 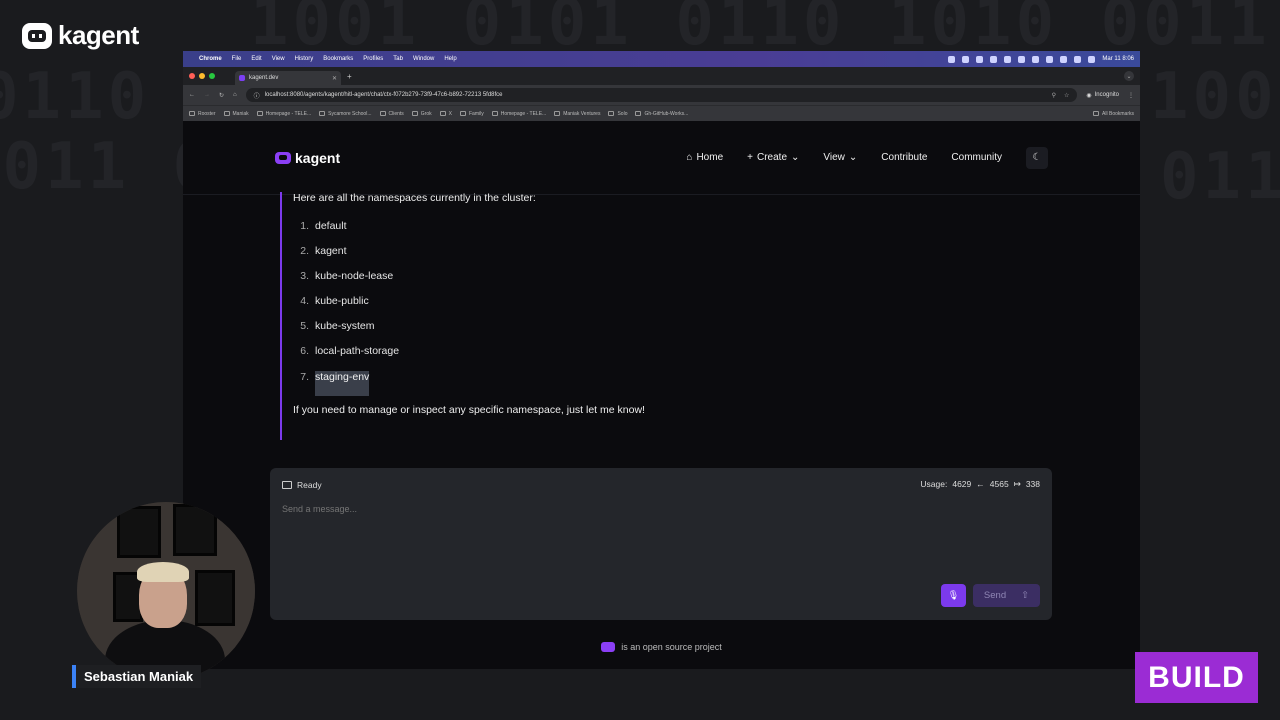 I want to click on menu-view: View, so click(x=278, y=59).